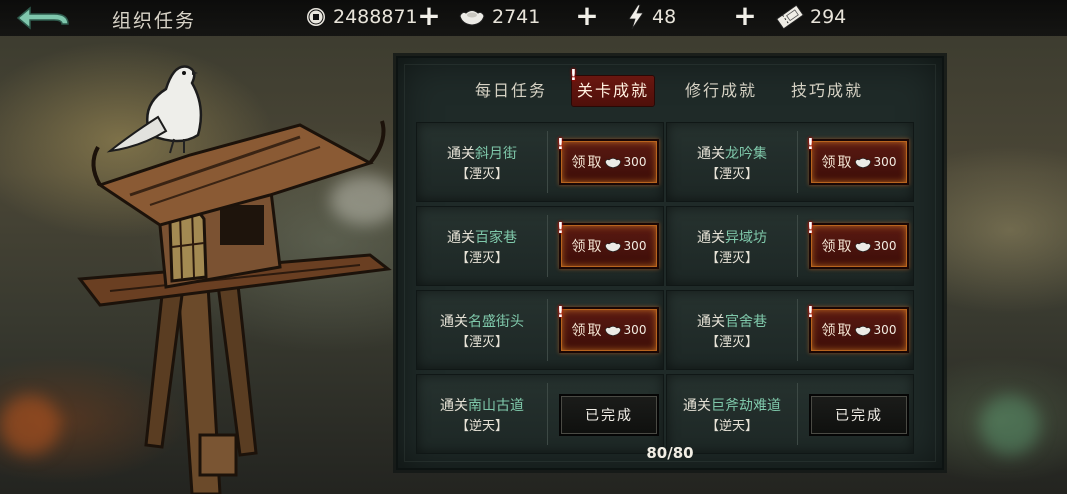  I want to click on task-title: 通关名盛街头, so click(482, 322).